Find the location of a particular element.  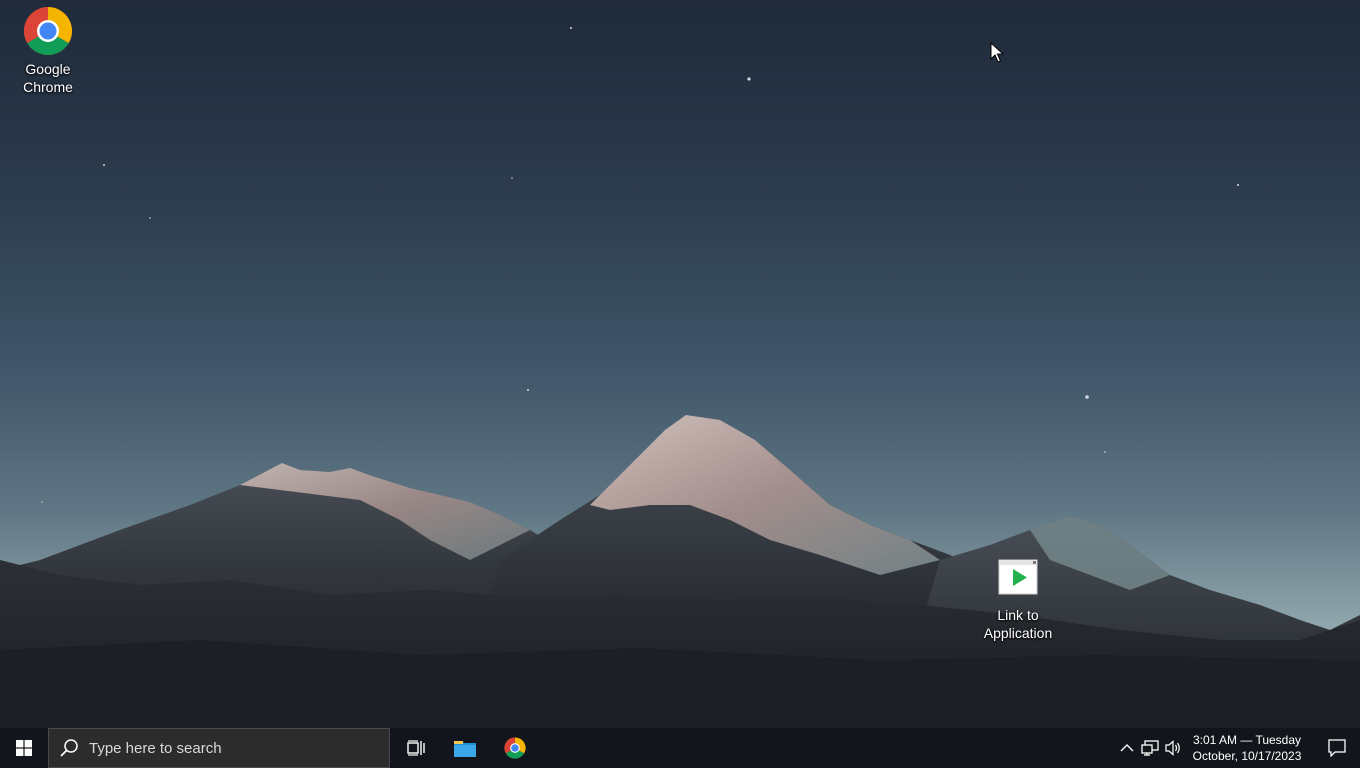

action-center-button is located at coordinates (1337, 748).